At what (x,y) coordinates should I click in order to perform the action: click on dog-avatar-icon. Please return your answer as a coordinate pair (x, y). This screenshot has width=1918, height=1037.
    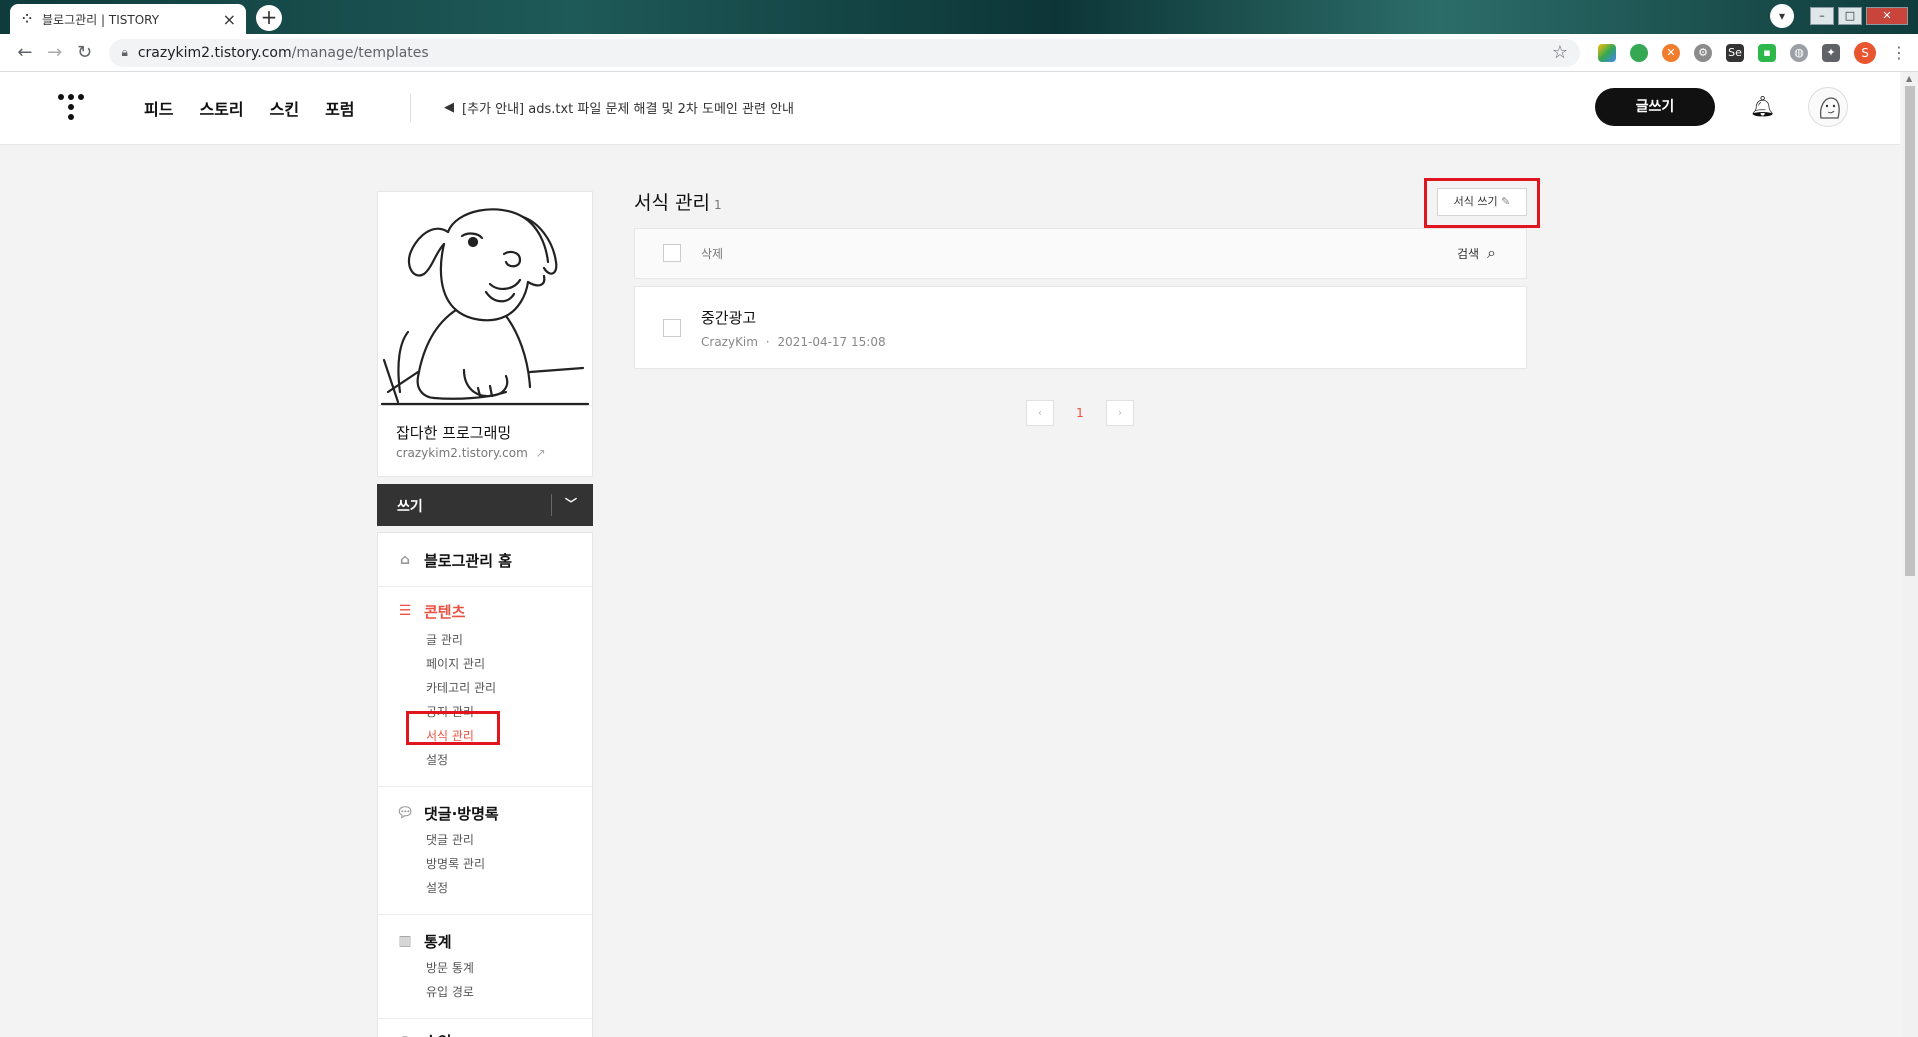
    Looking at the image, I should click on (1829, 108).